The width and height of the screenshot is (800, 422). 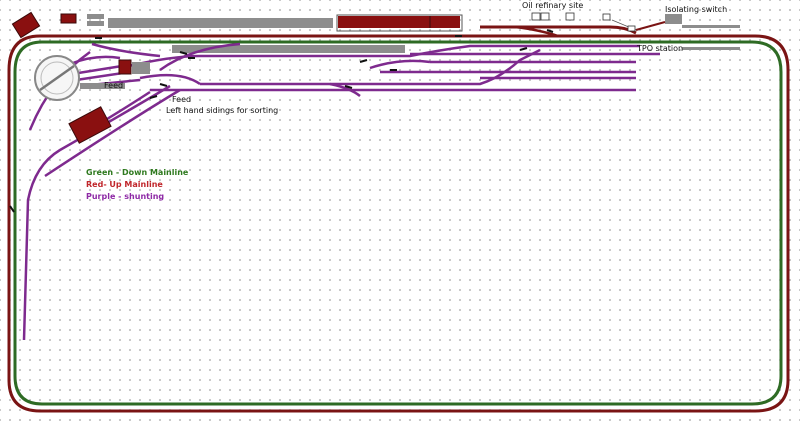 What do you see at coordinates (125, 196) in the screenshot?
I see `legend-purple: Purple - shunting` at bounding box center [125, 196].